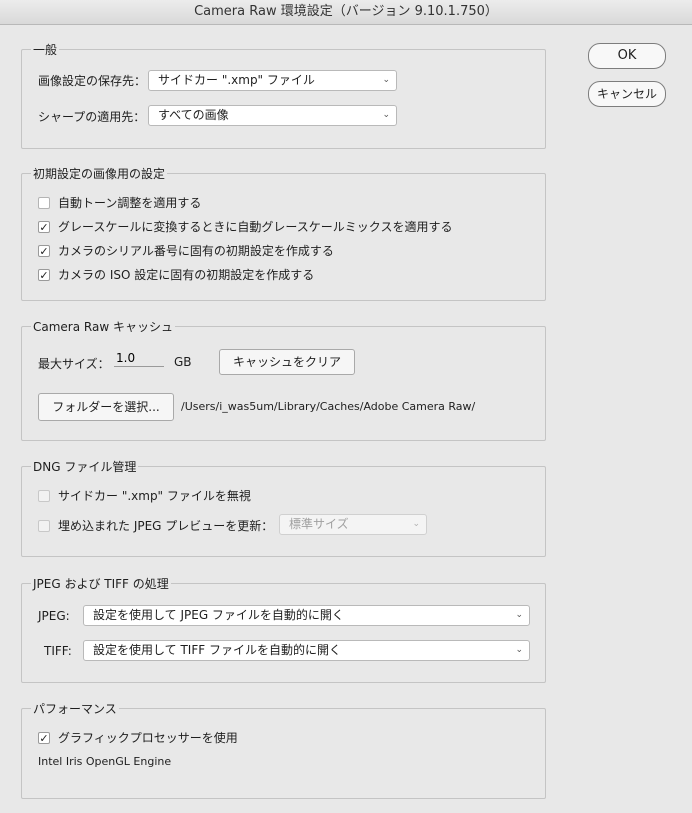 The height and width of the screenshot is (813, 692). Describe the element at coordinates (101, 583) in the screenshot. I see `jpeg-tiff-group-title: JPEG および TIFF の処理` at that location.